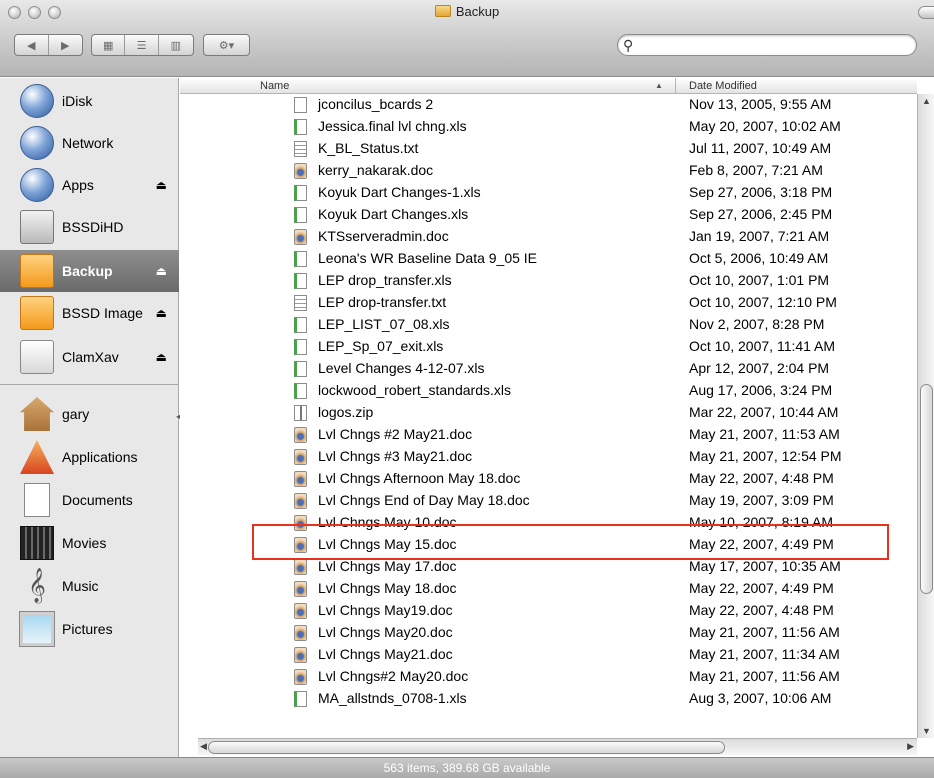  I want to click on file-date-modified: Feb 8, 2007, 7:21 AM, so click(756, 170).